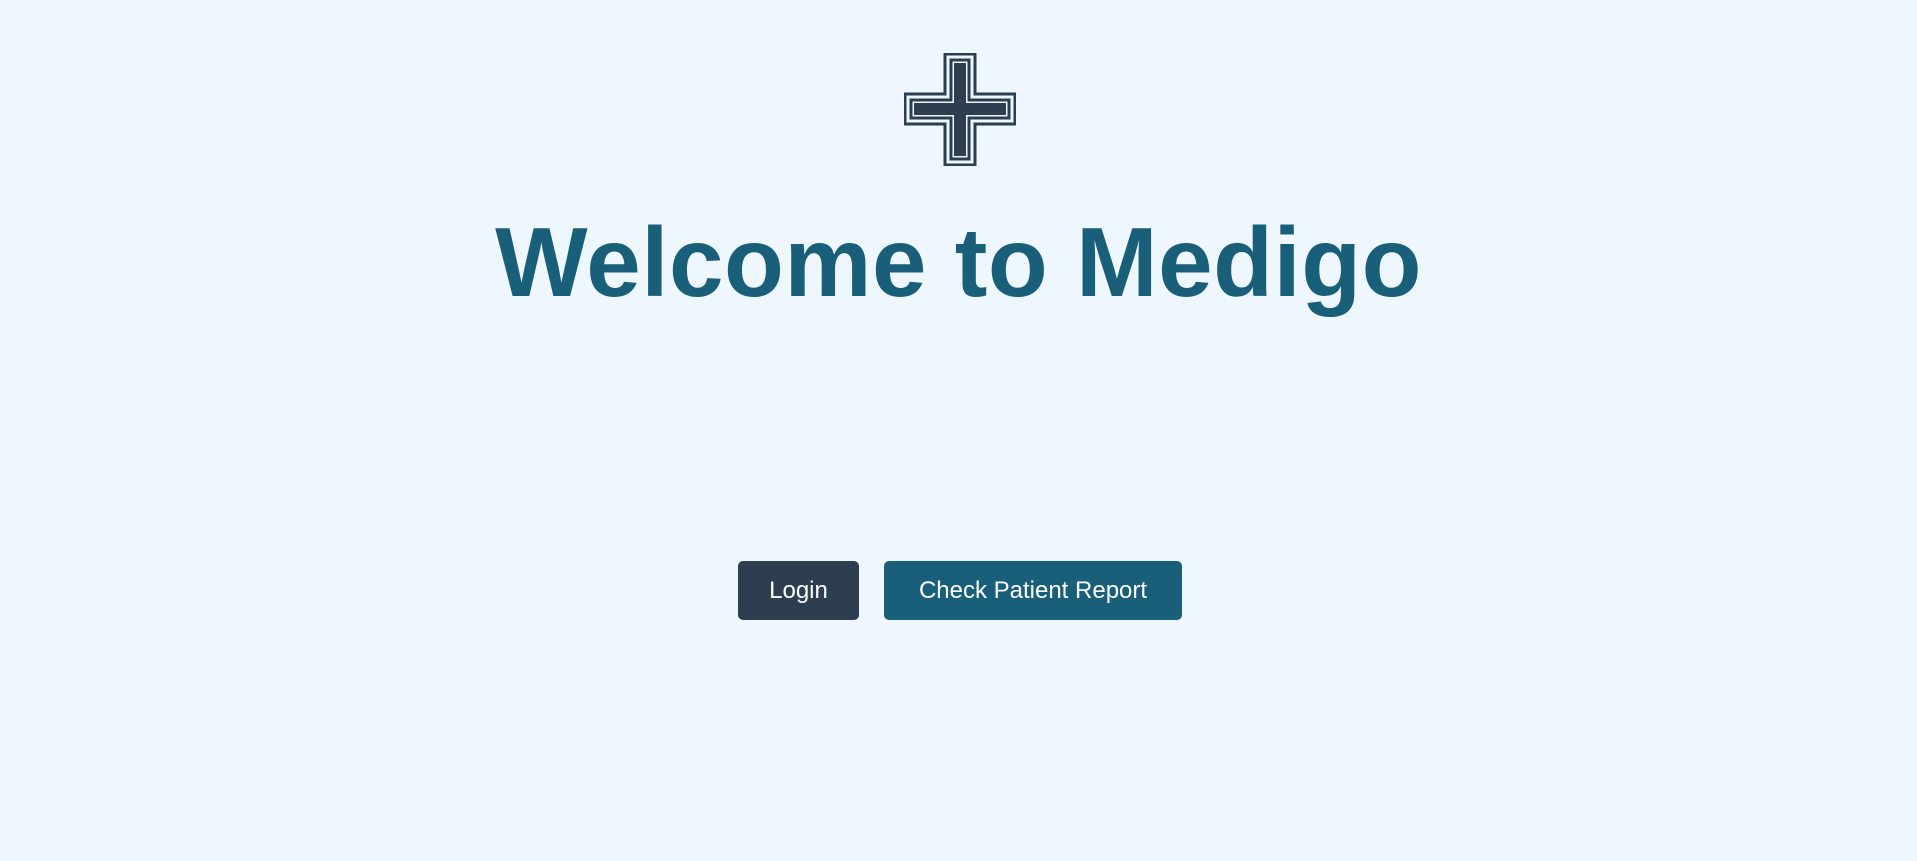 This screenshot has height=861, width=1917. What do you see at coordinates (958, 262) in the screenshot?
I see `page-title: Welcome to Medigo` at bounding box center [958, 262].